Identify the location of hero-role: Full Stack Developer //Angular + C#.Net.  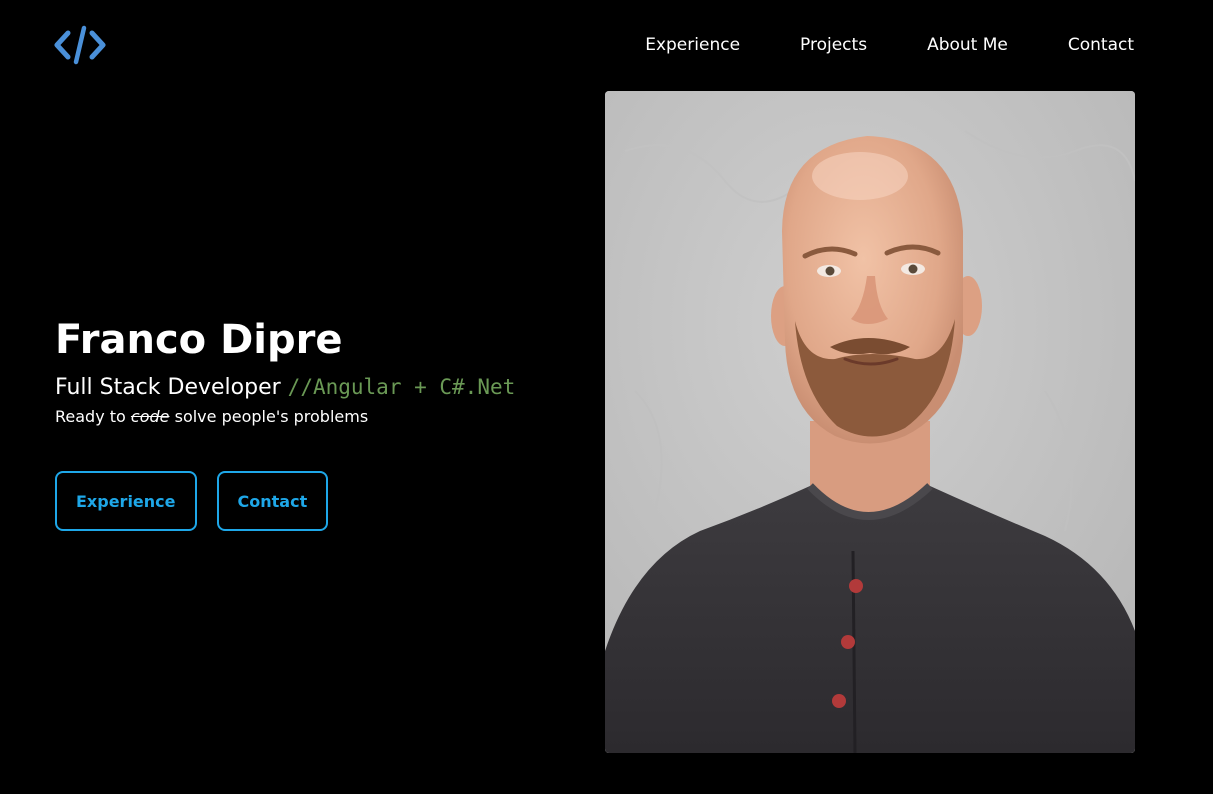
(315, 387).